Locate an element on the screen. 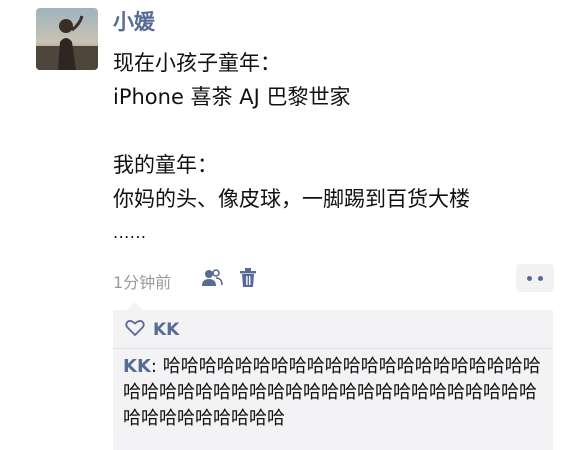  post-line-blank is located at coordinates (338, 131).